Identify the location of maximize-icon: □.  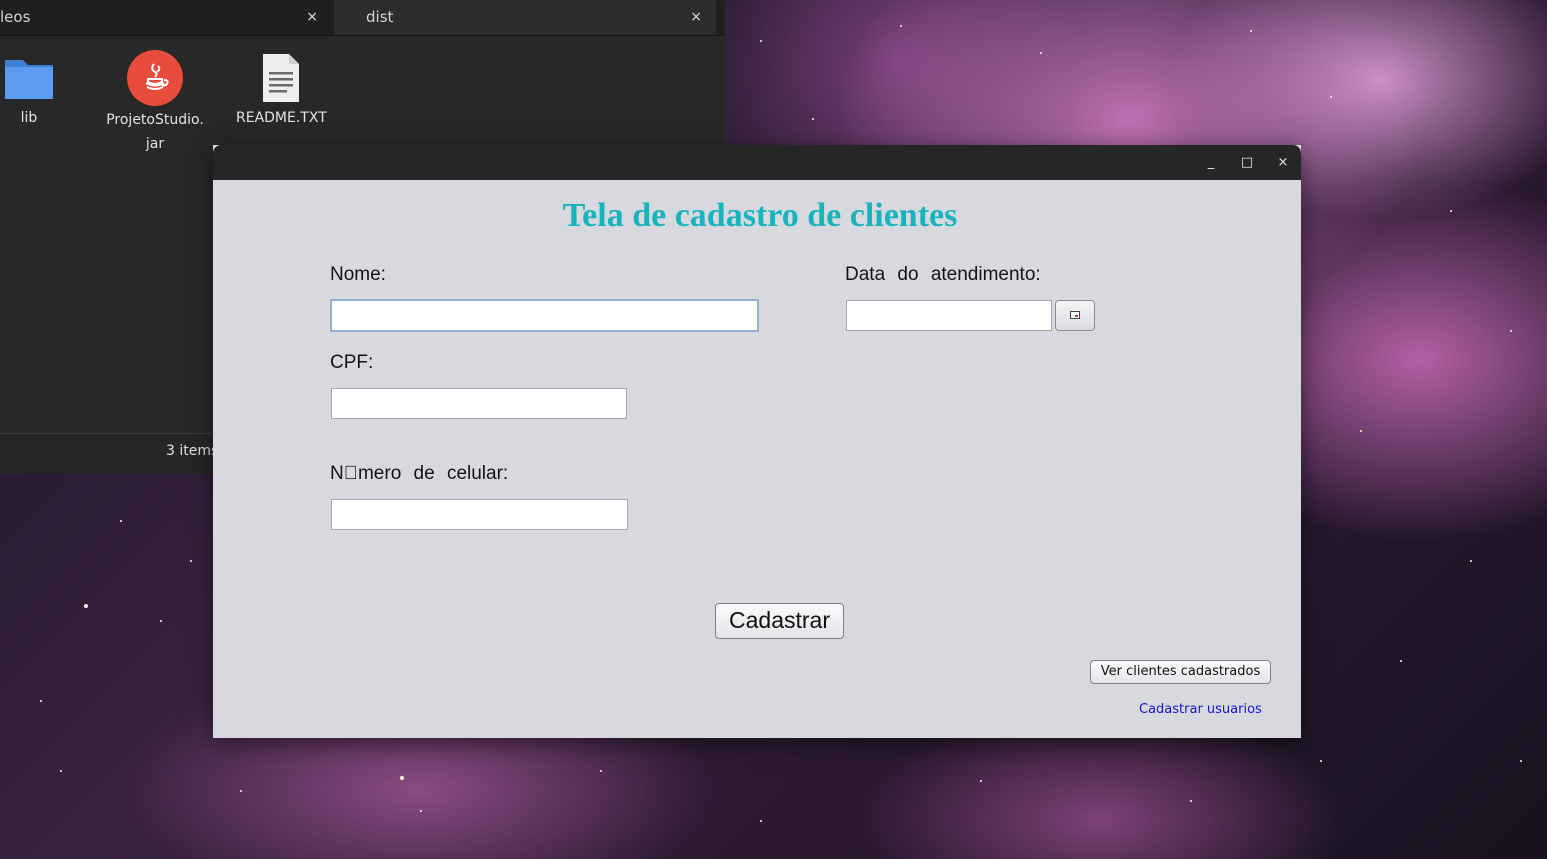
(1247, 163).